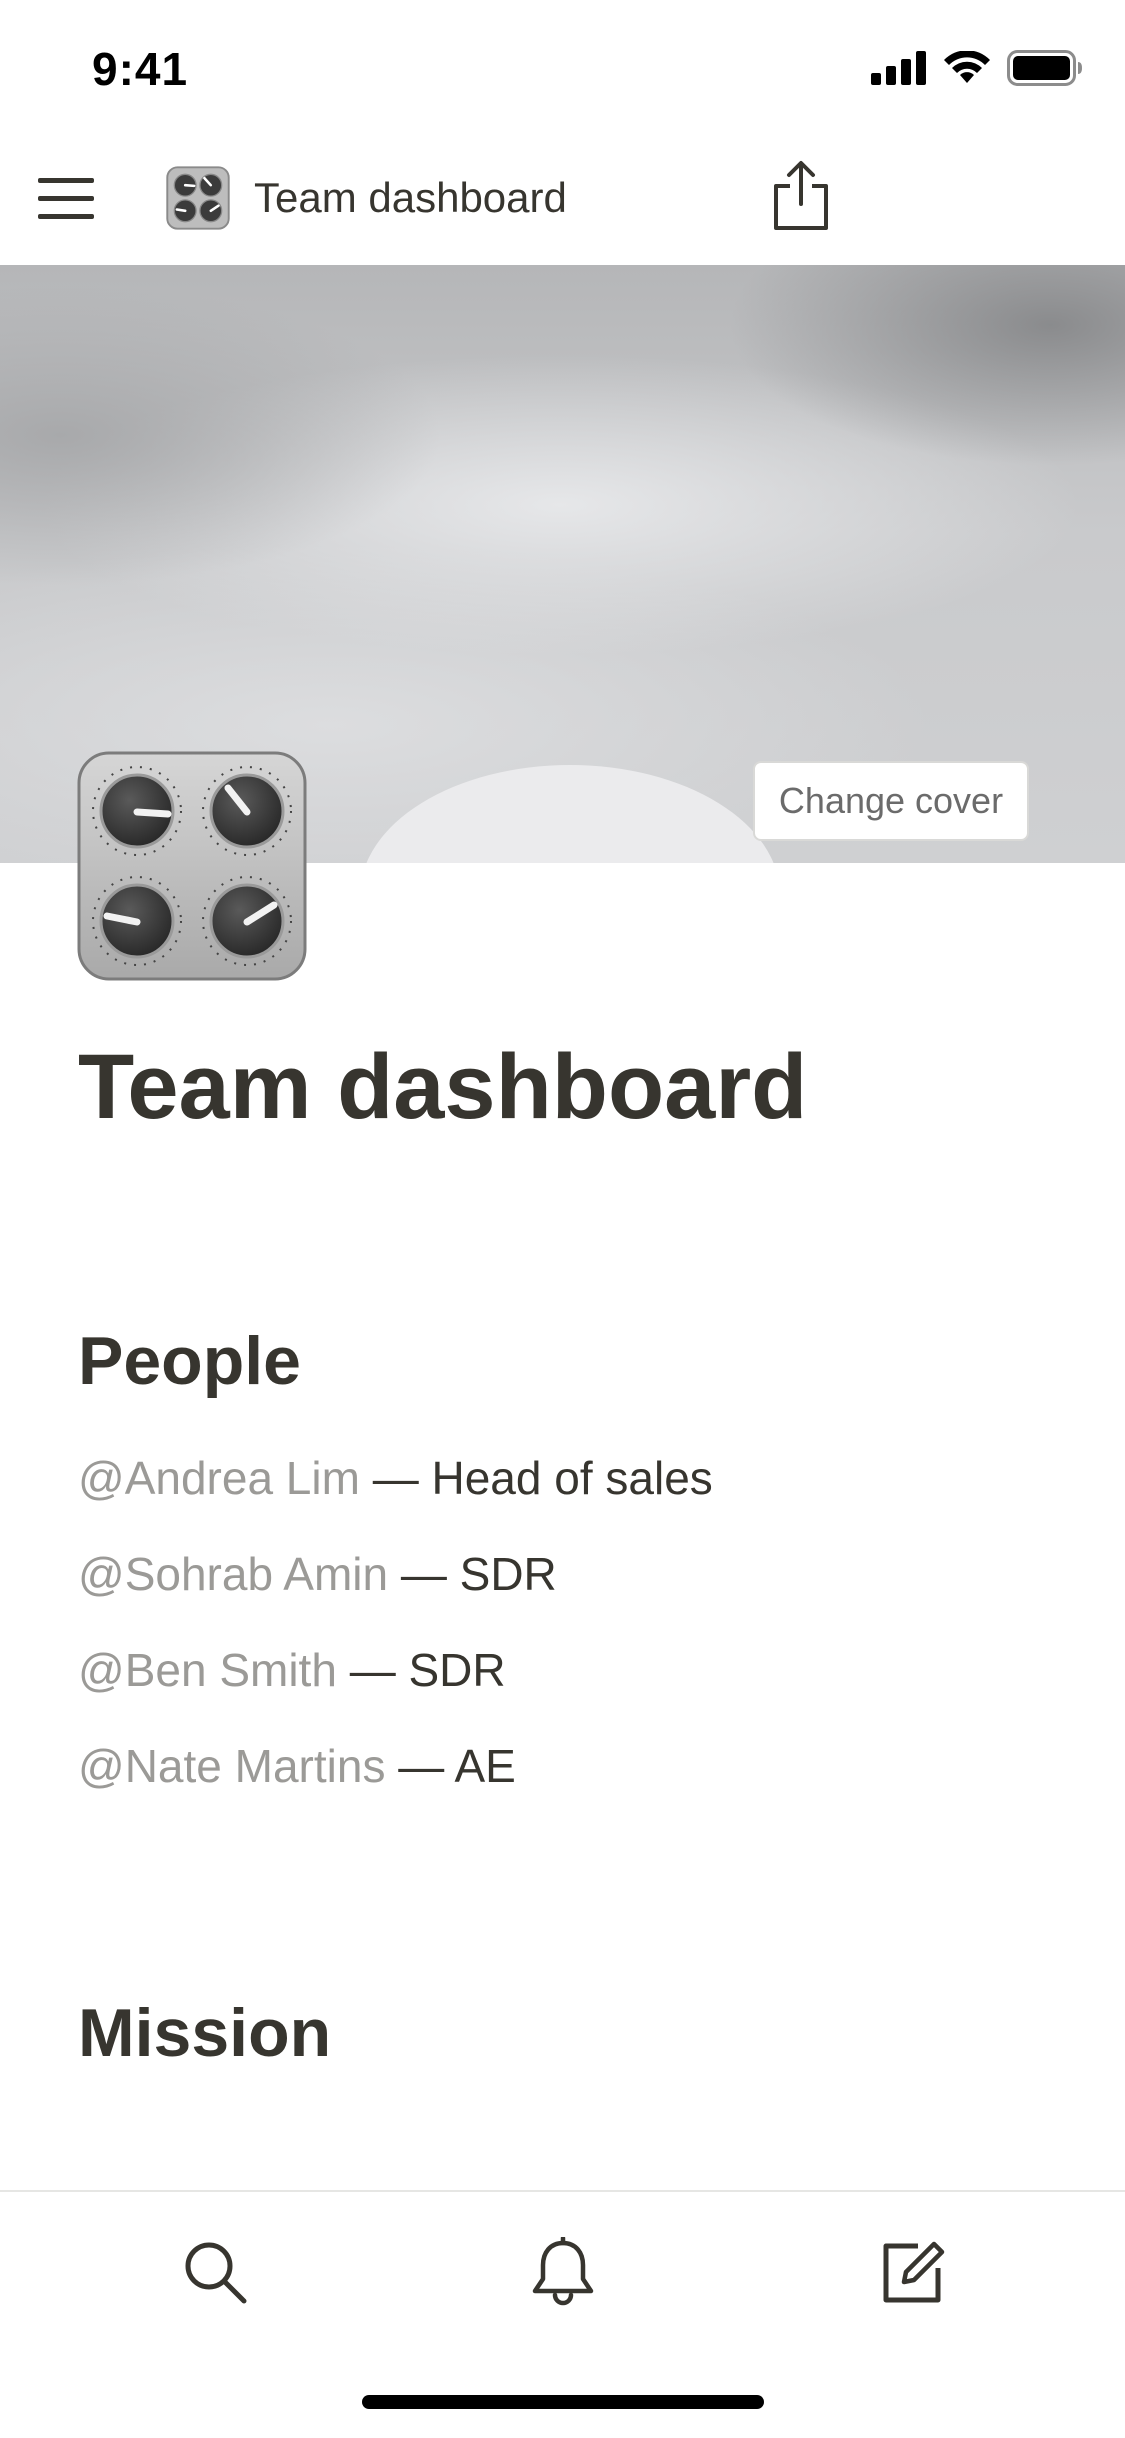 The height and width of the screenshot is (2438, 1125). I want to click on role-text: AE, so click(485, 1766).